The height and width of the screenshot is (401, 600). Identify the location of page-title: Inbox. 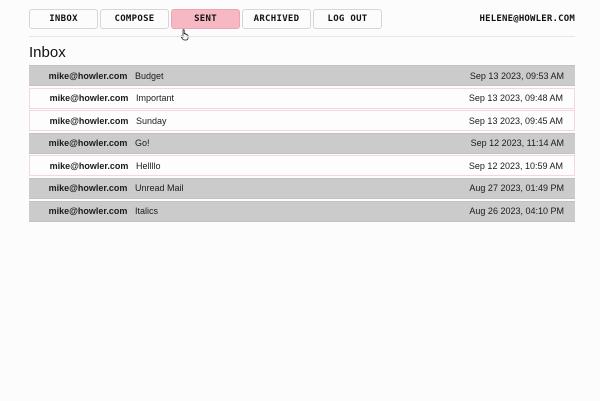
(47, 52).